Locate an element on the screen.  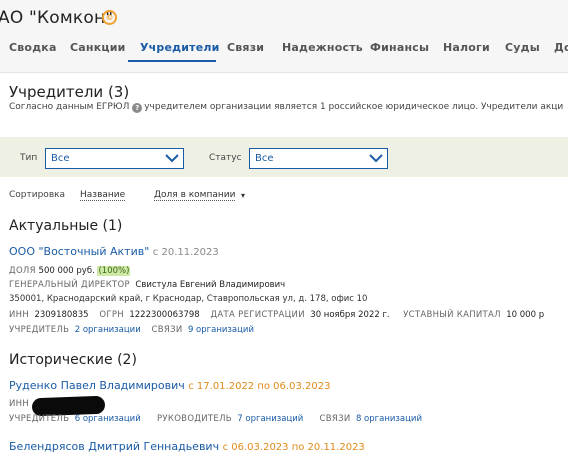
founder-label: УЧРЕДИТЕЛЬ is located at coordinates (39, 330).